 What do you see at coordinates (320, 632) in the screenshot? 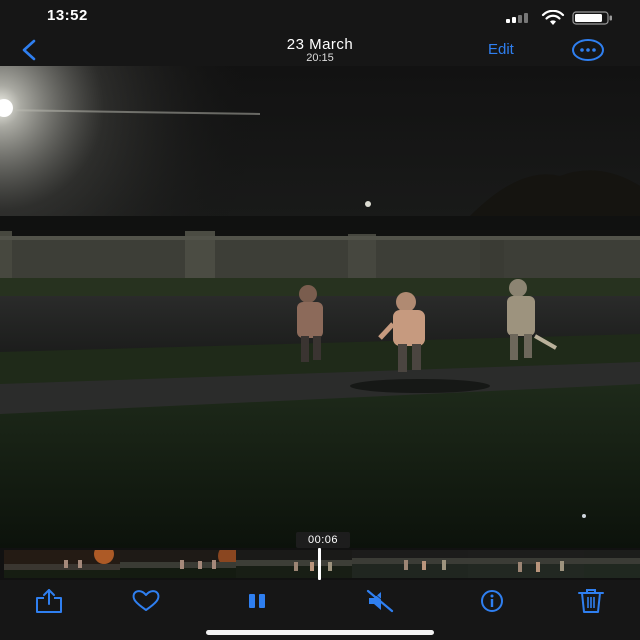
I see `home-indicator` at bounding box center [320, 632].